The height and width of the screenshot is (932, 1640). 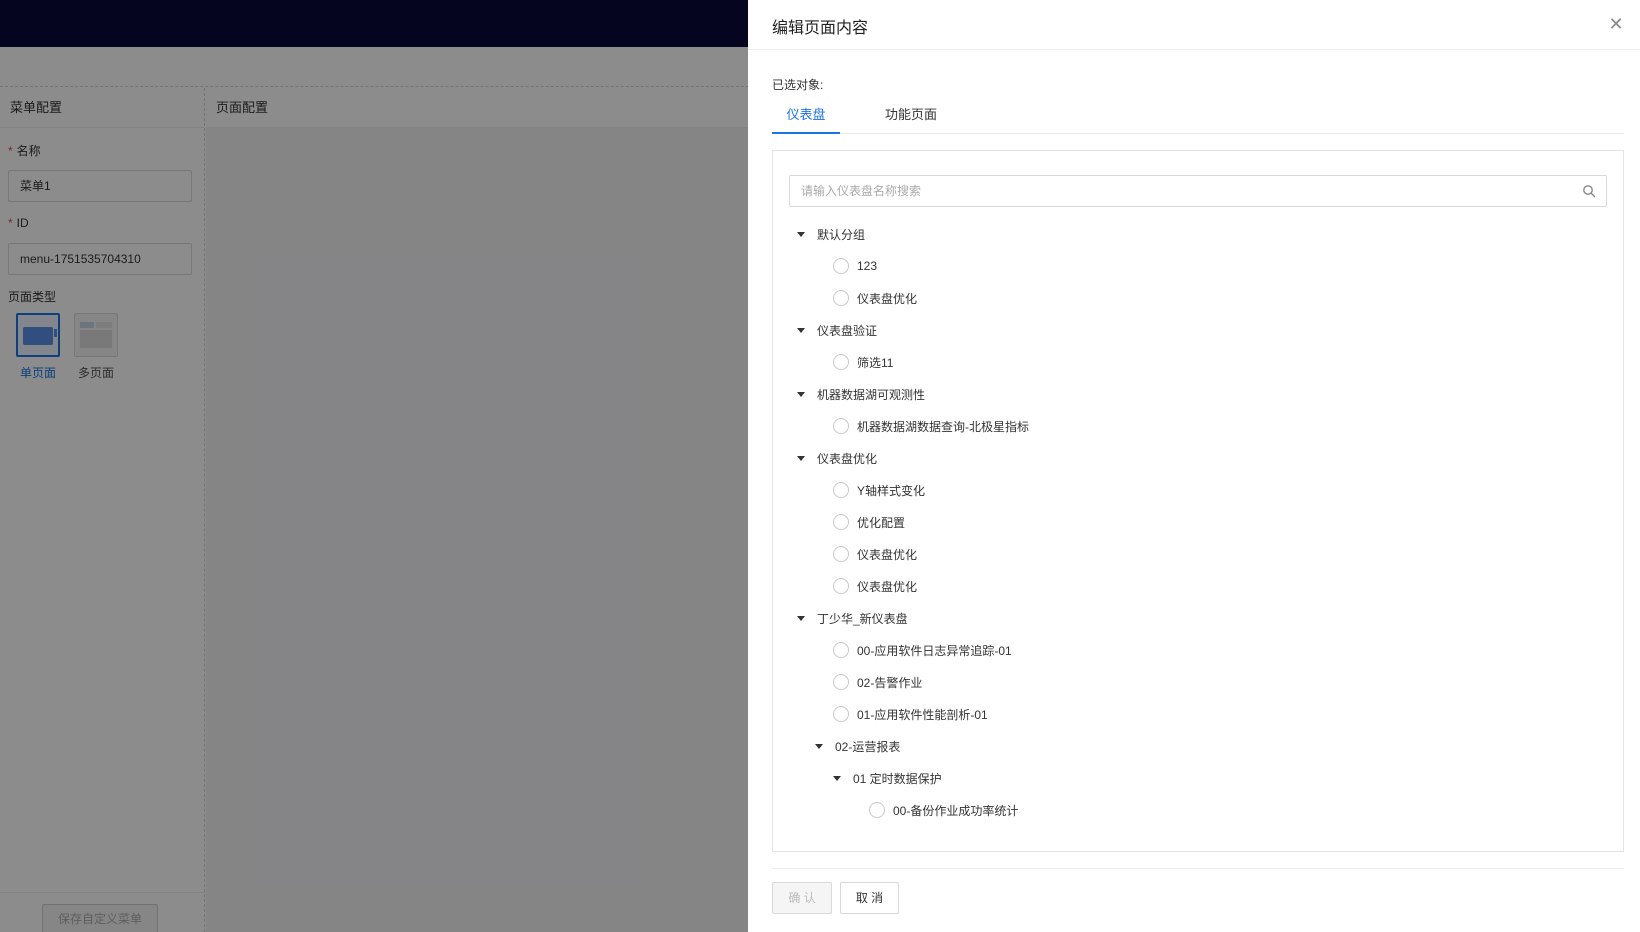 What do you see at coordinates (1198, 778) in the screenshot?
I see `tree-group-node: 01 定时数据保护` at bounding box center [1198, 778].